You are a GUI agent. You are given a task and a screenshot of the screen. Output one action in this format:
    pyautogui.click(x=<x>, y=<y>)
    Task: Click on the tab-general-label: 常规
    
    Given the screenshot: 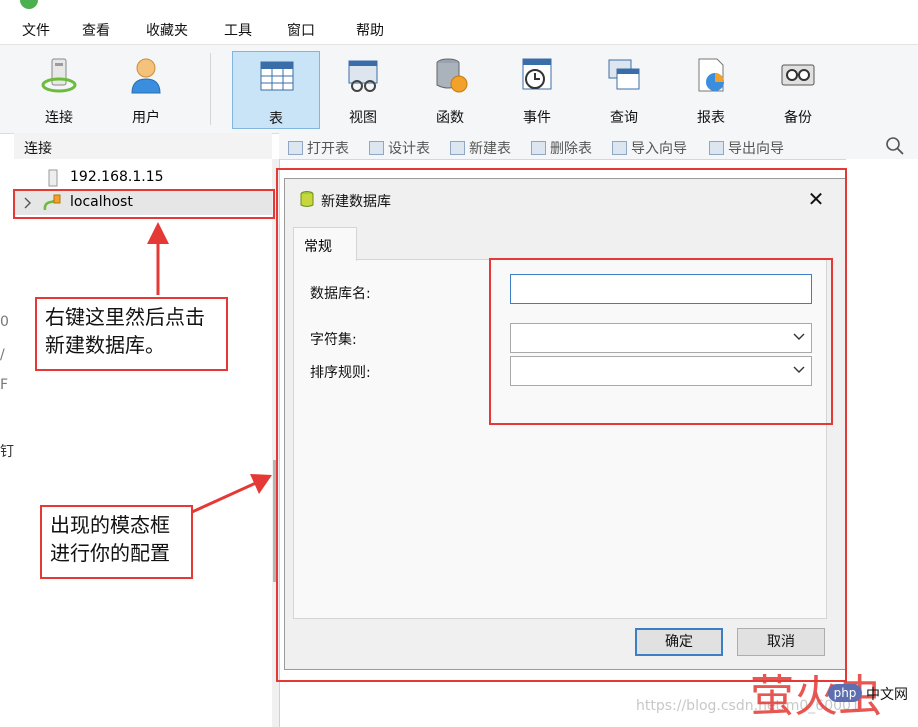 What is the action you would take?
    pyautogui.click(x=318, y=247)
    